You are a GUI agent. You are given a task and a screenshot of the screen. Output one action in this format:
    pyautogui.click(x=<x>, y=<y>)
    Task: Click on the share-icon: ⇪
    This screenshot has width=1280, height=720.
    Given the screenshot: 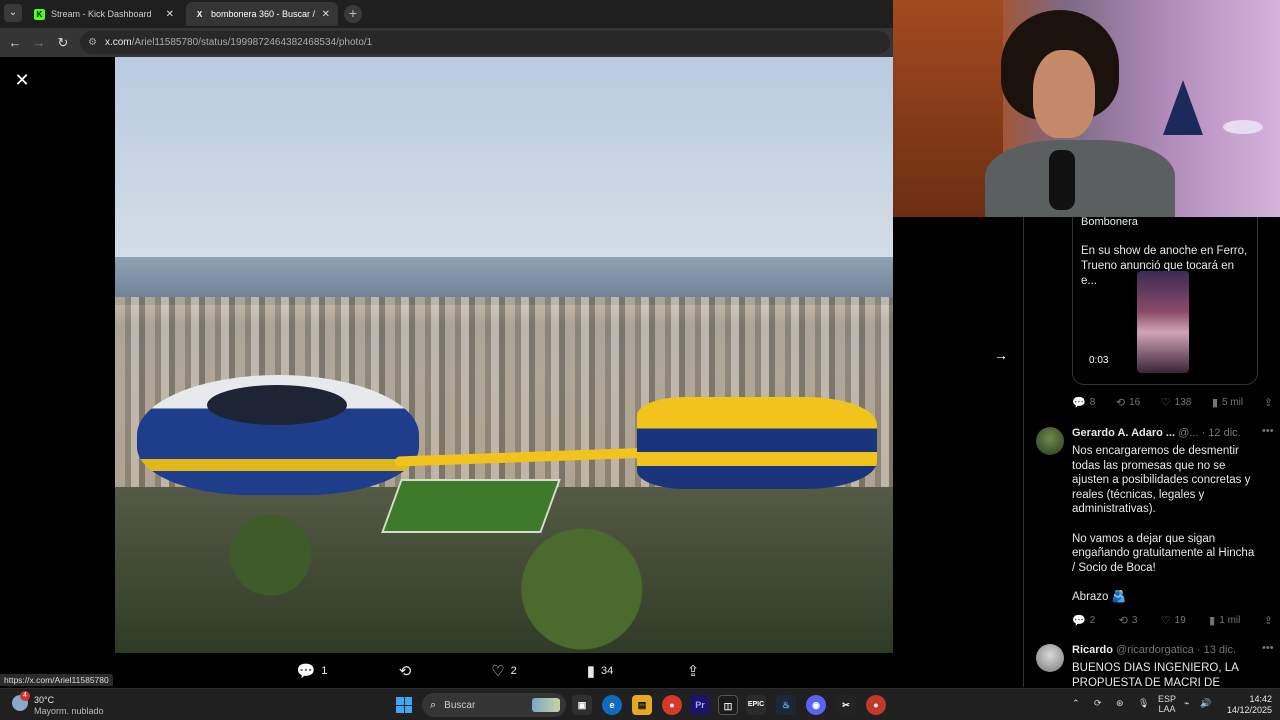 What is the action you would take?
    pyautogui.click(x=1268, y=402)
    